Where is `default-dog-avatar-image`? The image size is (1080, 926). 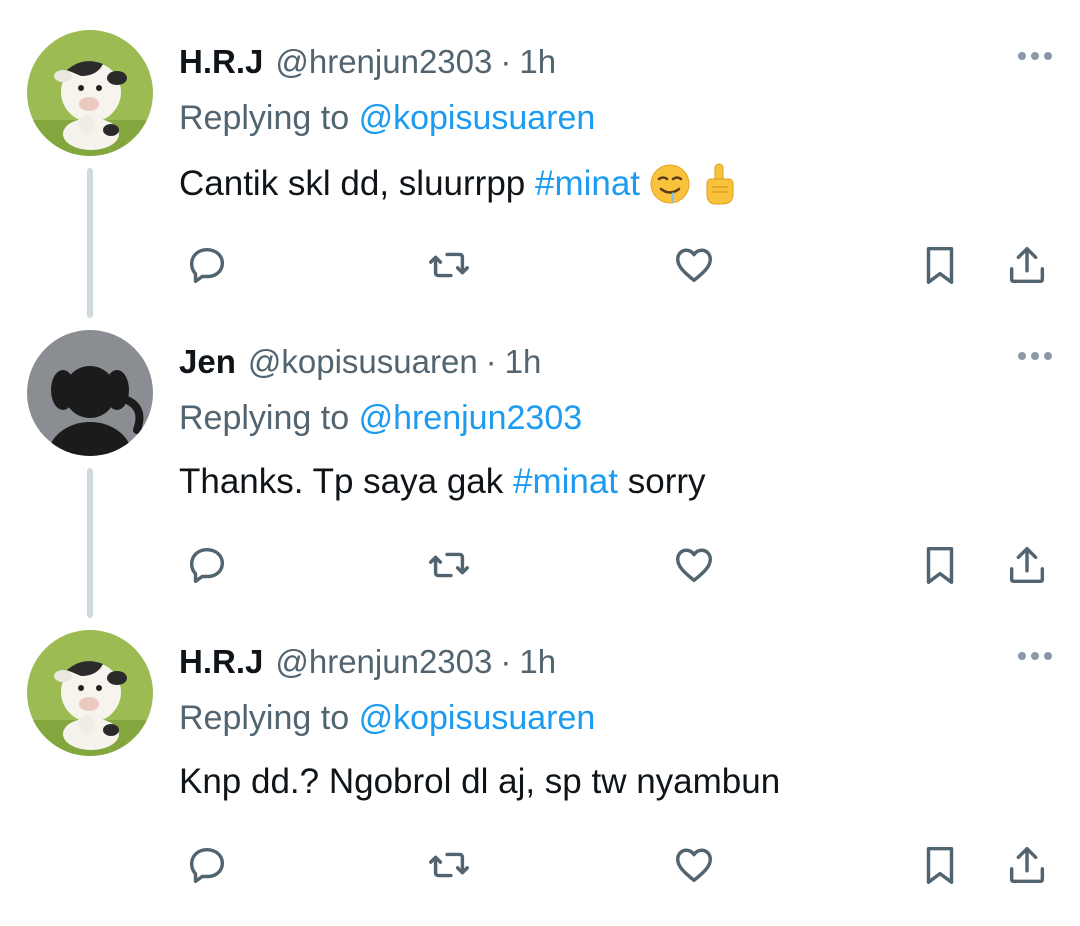 default-dog-avatar-image is located at coordinates (90, 393).